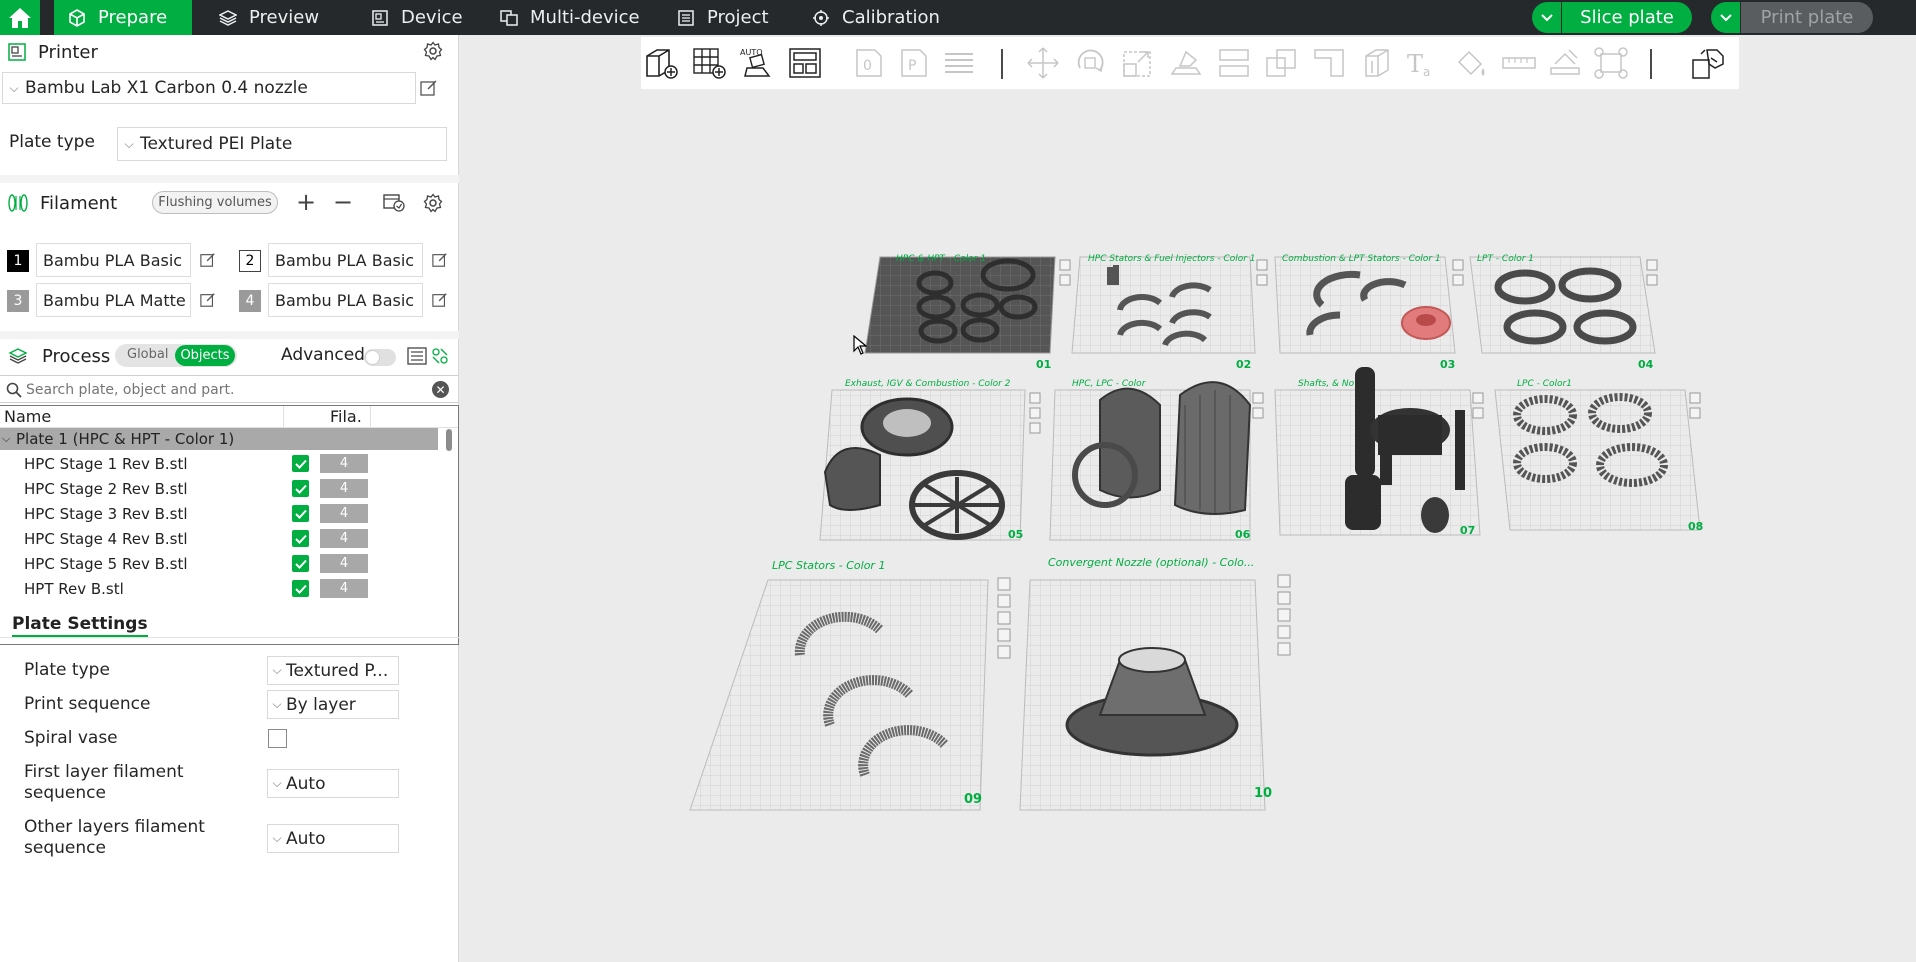  Describe the element at coordinates (440, 356) in the screenshot. I see `object-settings-icon` at that location.